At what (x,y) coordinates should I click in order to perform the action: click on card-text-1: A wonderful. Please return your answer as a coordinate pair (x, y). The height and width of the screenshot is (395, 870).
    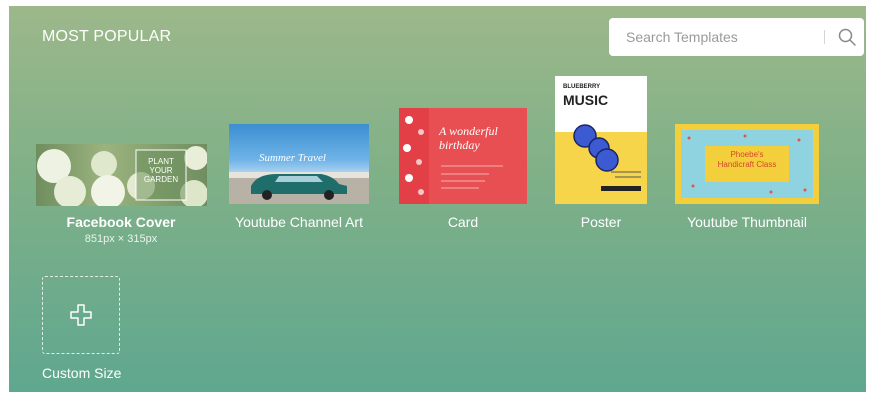
    Looking at the image, I should click on (468, 131).